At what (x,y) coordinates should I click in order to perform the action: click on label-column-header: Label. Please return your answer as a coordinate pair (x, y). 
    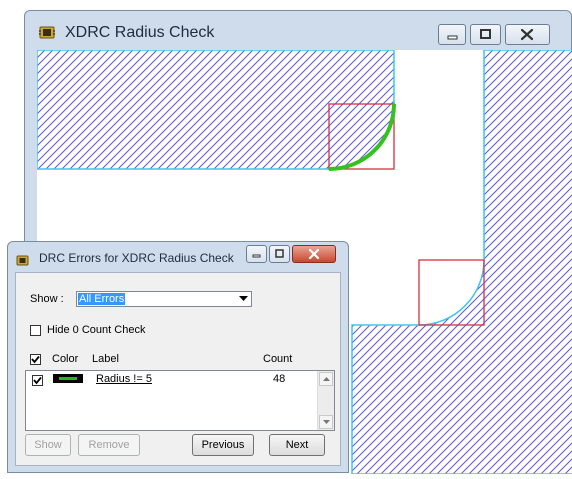
    Looking at the image, I should click on (105, 359).